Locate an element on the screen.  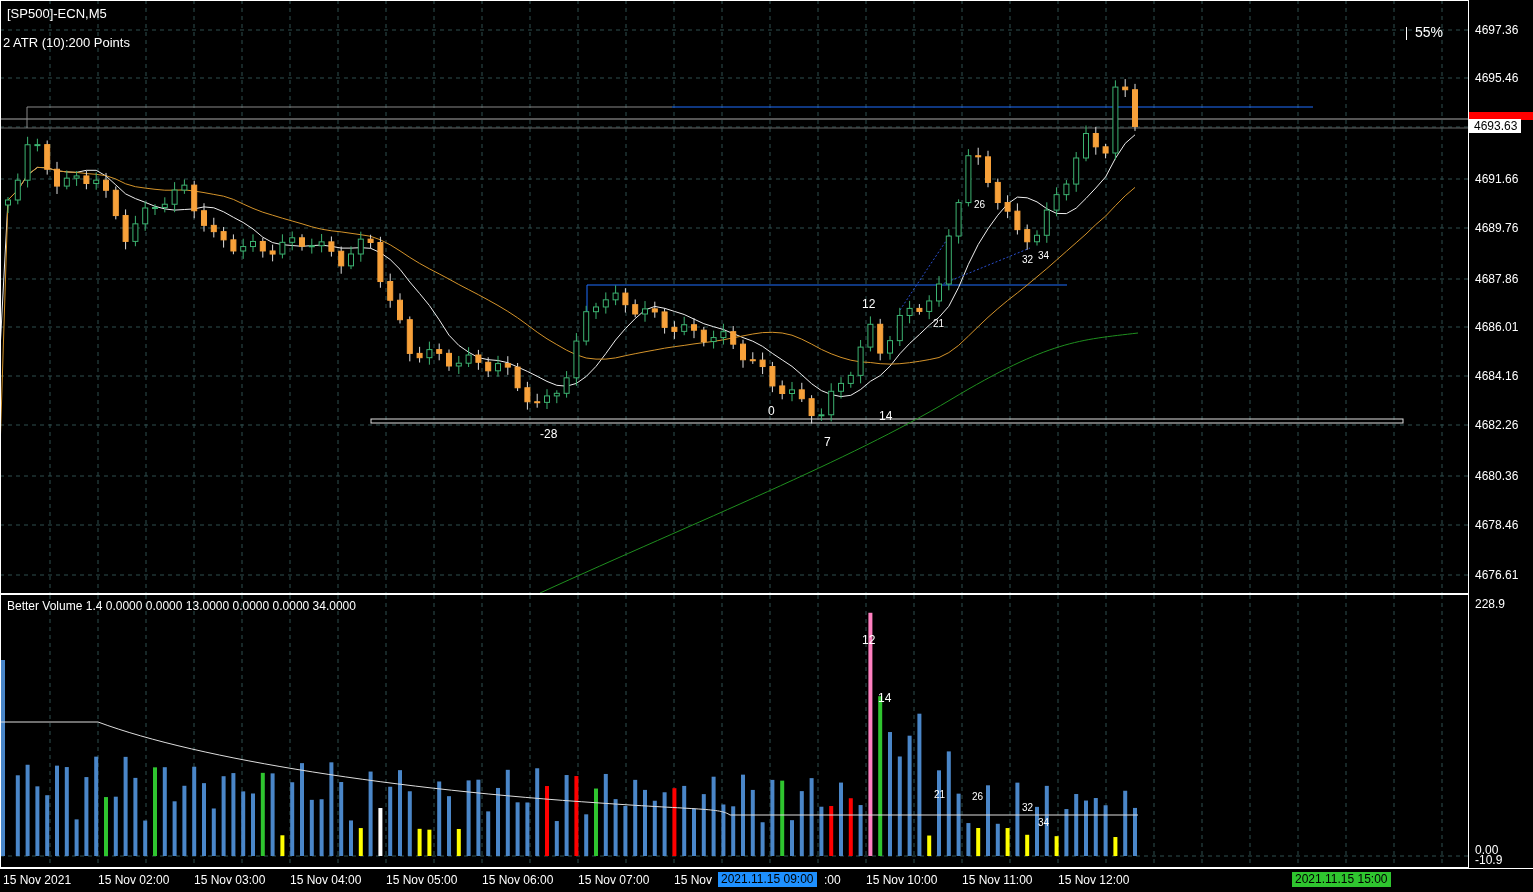
crosshair-time-tag: 2021.11.15 09:00 is located at coordinates (767, 879).